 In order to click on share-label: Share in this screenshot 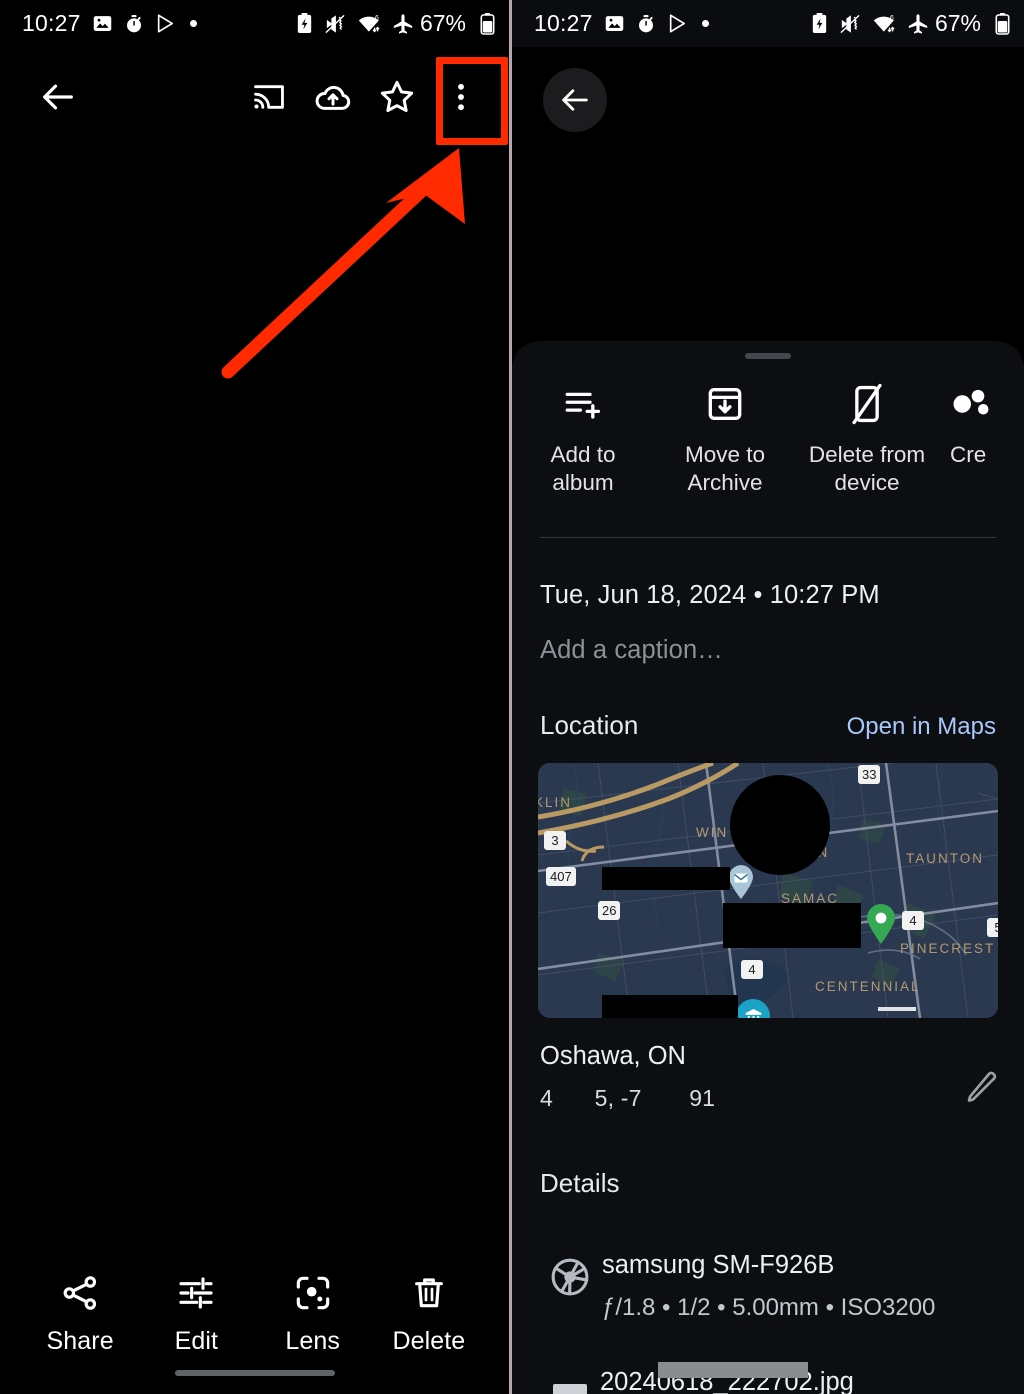, I will do `click(80, 1341)`.